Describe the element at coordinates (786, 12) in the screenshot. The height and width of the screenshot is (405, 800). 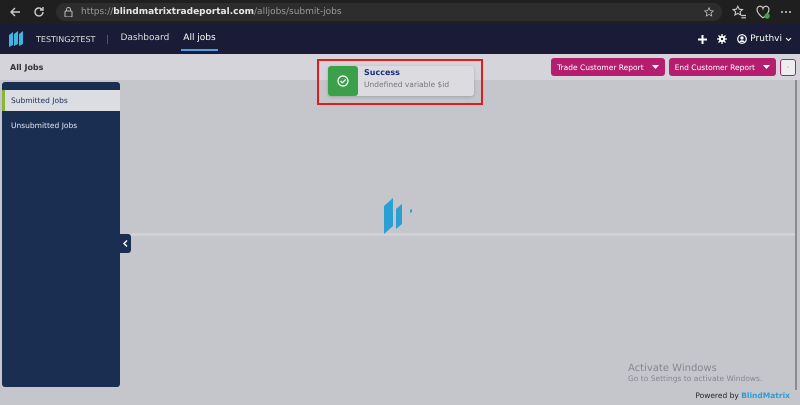
I see `more-icon` at that location.